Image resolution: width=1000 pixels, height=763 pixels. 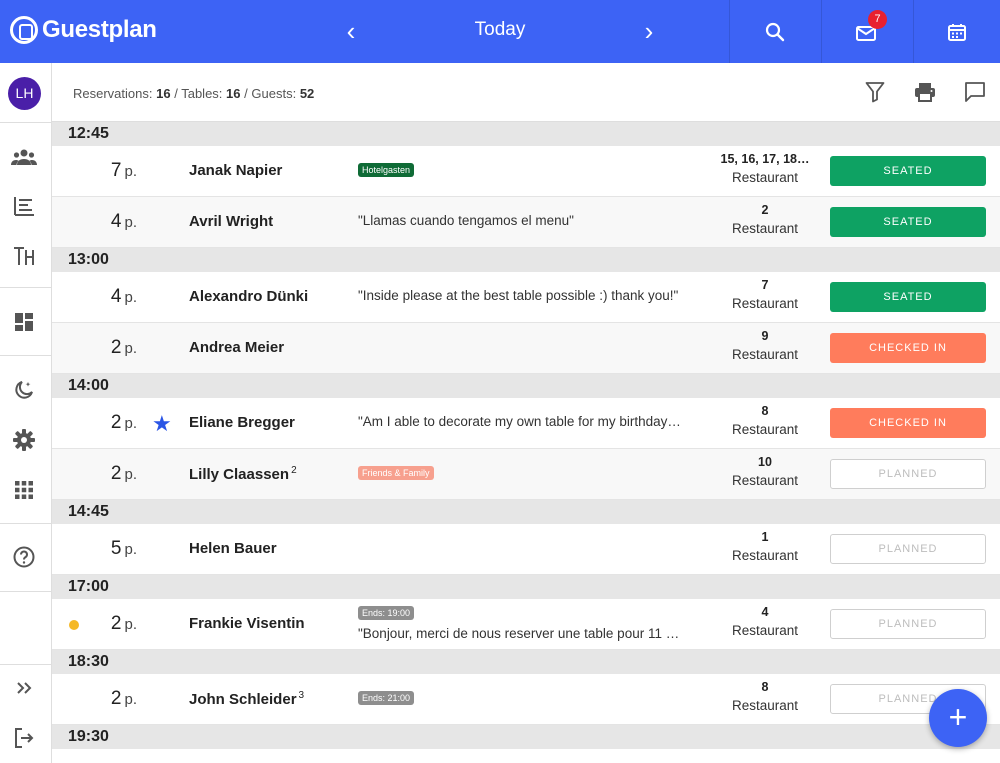 What do you see at coordinates (24, 440) in the screenshot?
I see `sidebar-item-settings` at bounding box center [24, 440].